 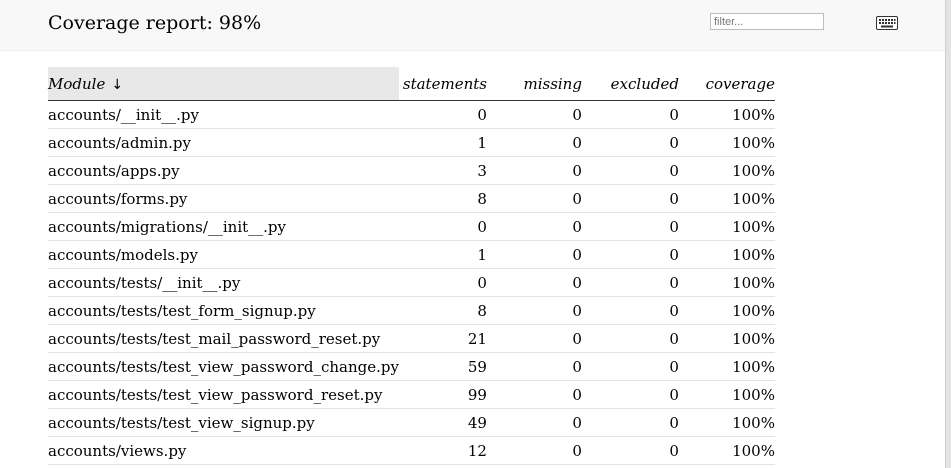 What do you see at coordinates (119, 143) in the screenshot?
I see `module-link: accounts/admin.py` at bounding box center [119, 143].